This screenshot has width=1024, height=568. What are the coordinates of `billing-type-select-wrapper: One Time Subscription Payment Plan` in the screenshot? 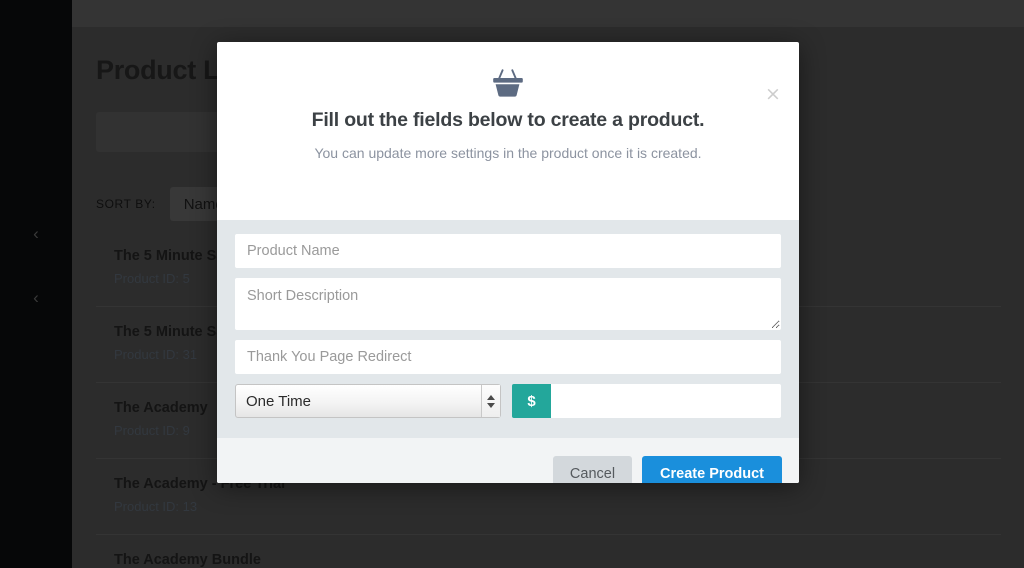 It's located at (368, 401).